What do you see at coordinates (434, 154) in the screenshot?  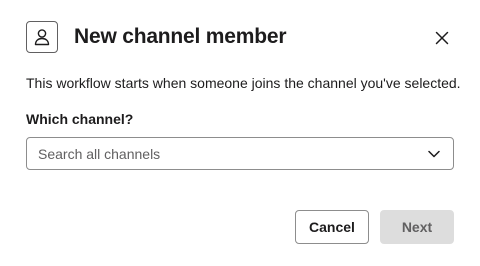 I see `chevron-down-icon` at bounding box center [434, 154].